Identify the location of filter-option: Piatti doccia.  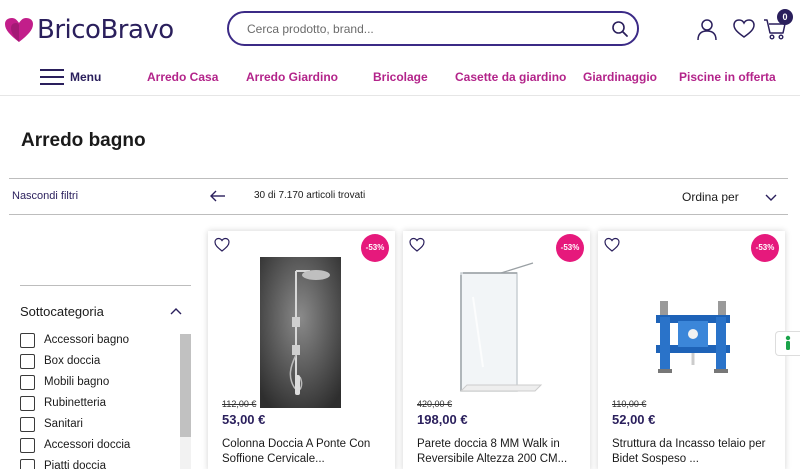
(63, 463).